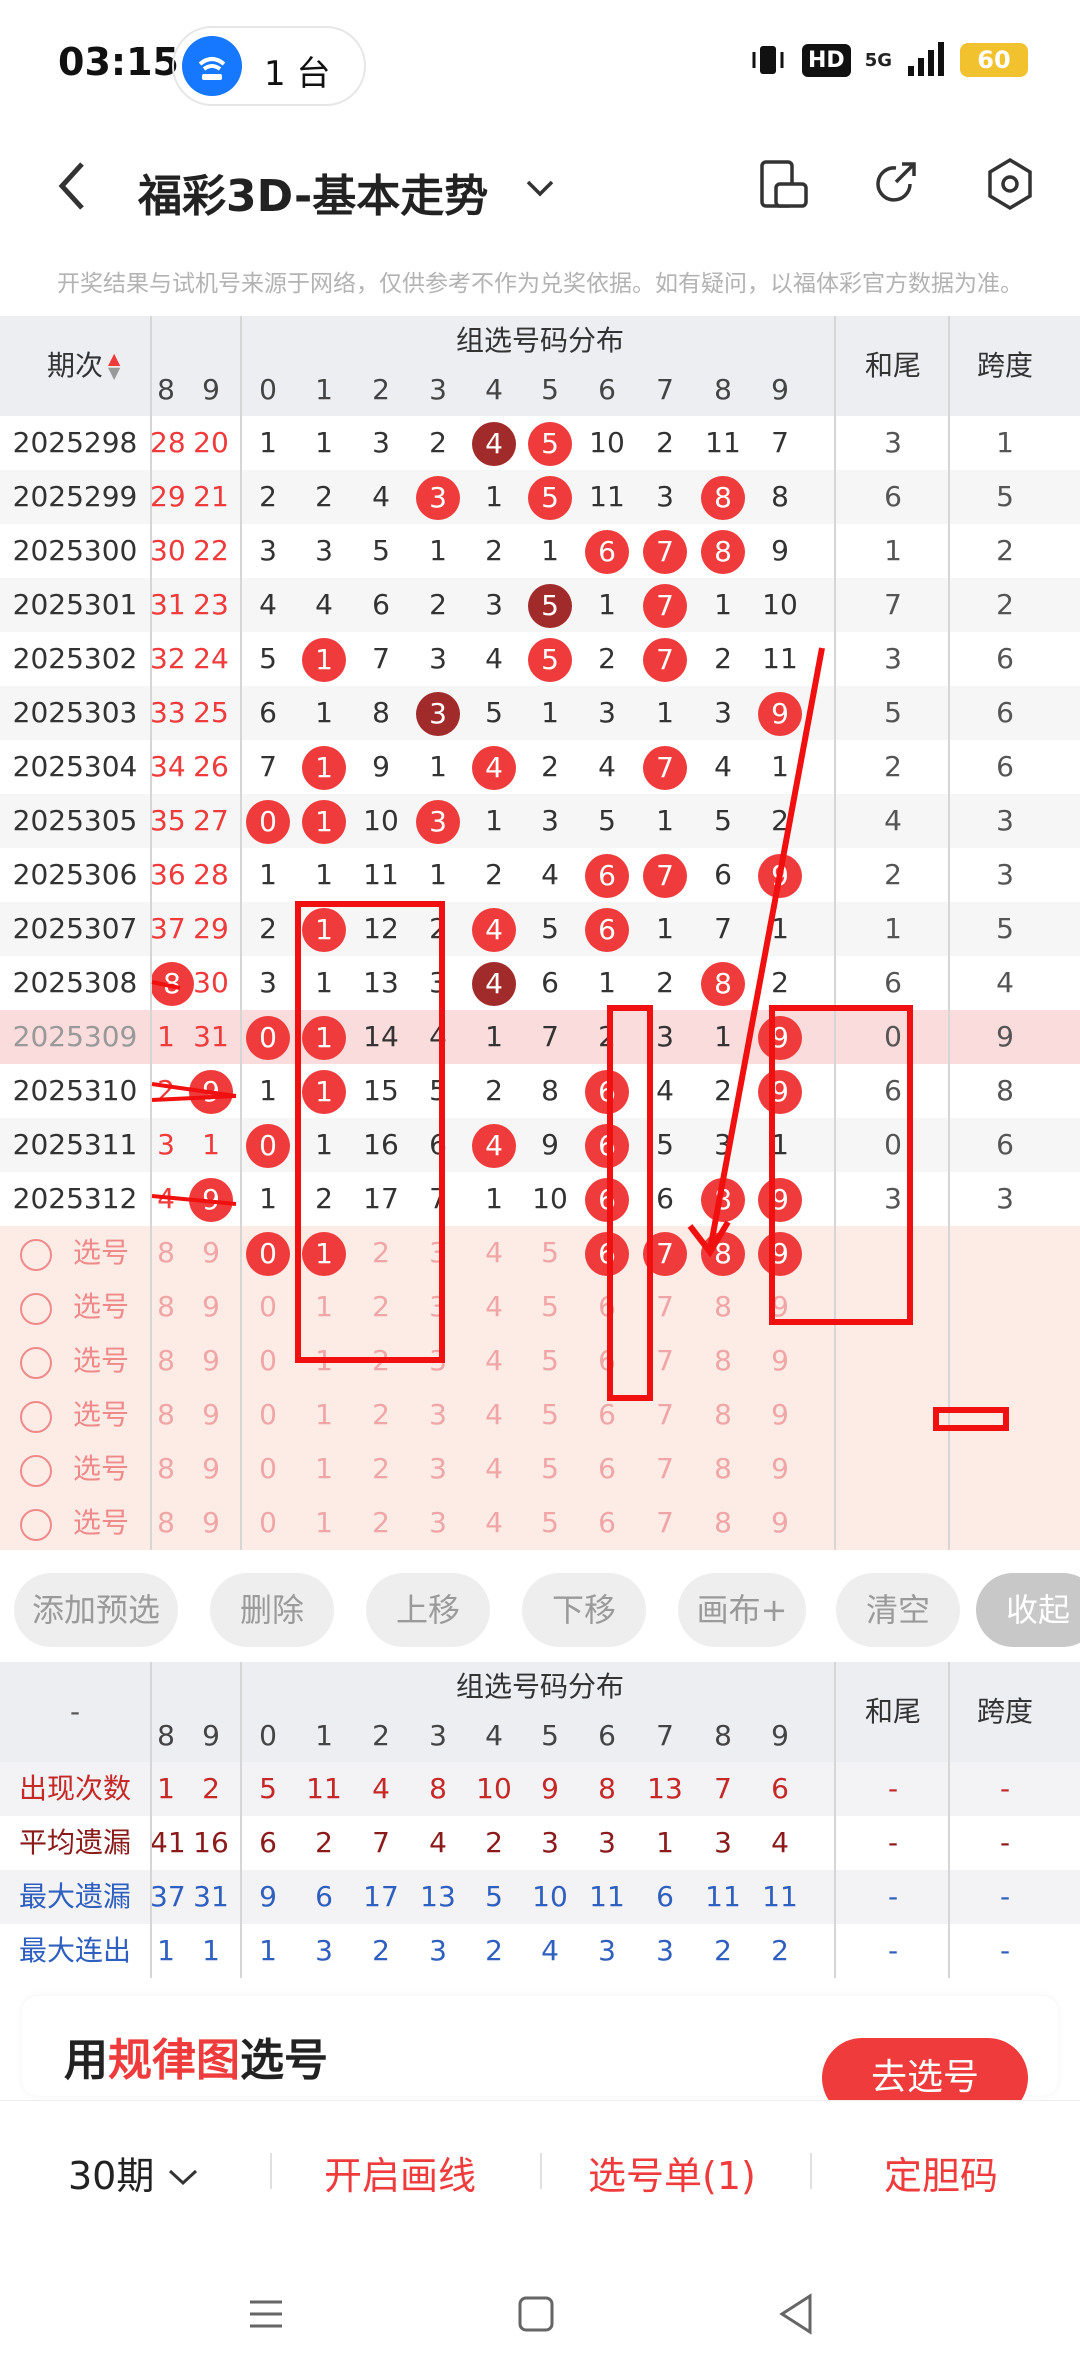 This screenshot has width=1080, height=2376. Describe the element at coordinates (898, 1610) in the screenshot. I see `clear-button: 清空` at that location.